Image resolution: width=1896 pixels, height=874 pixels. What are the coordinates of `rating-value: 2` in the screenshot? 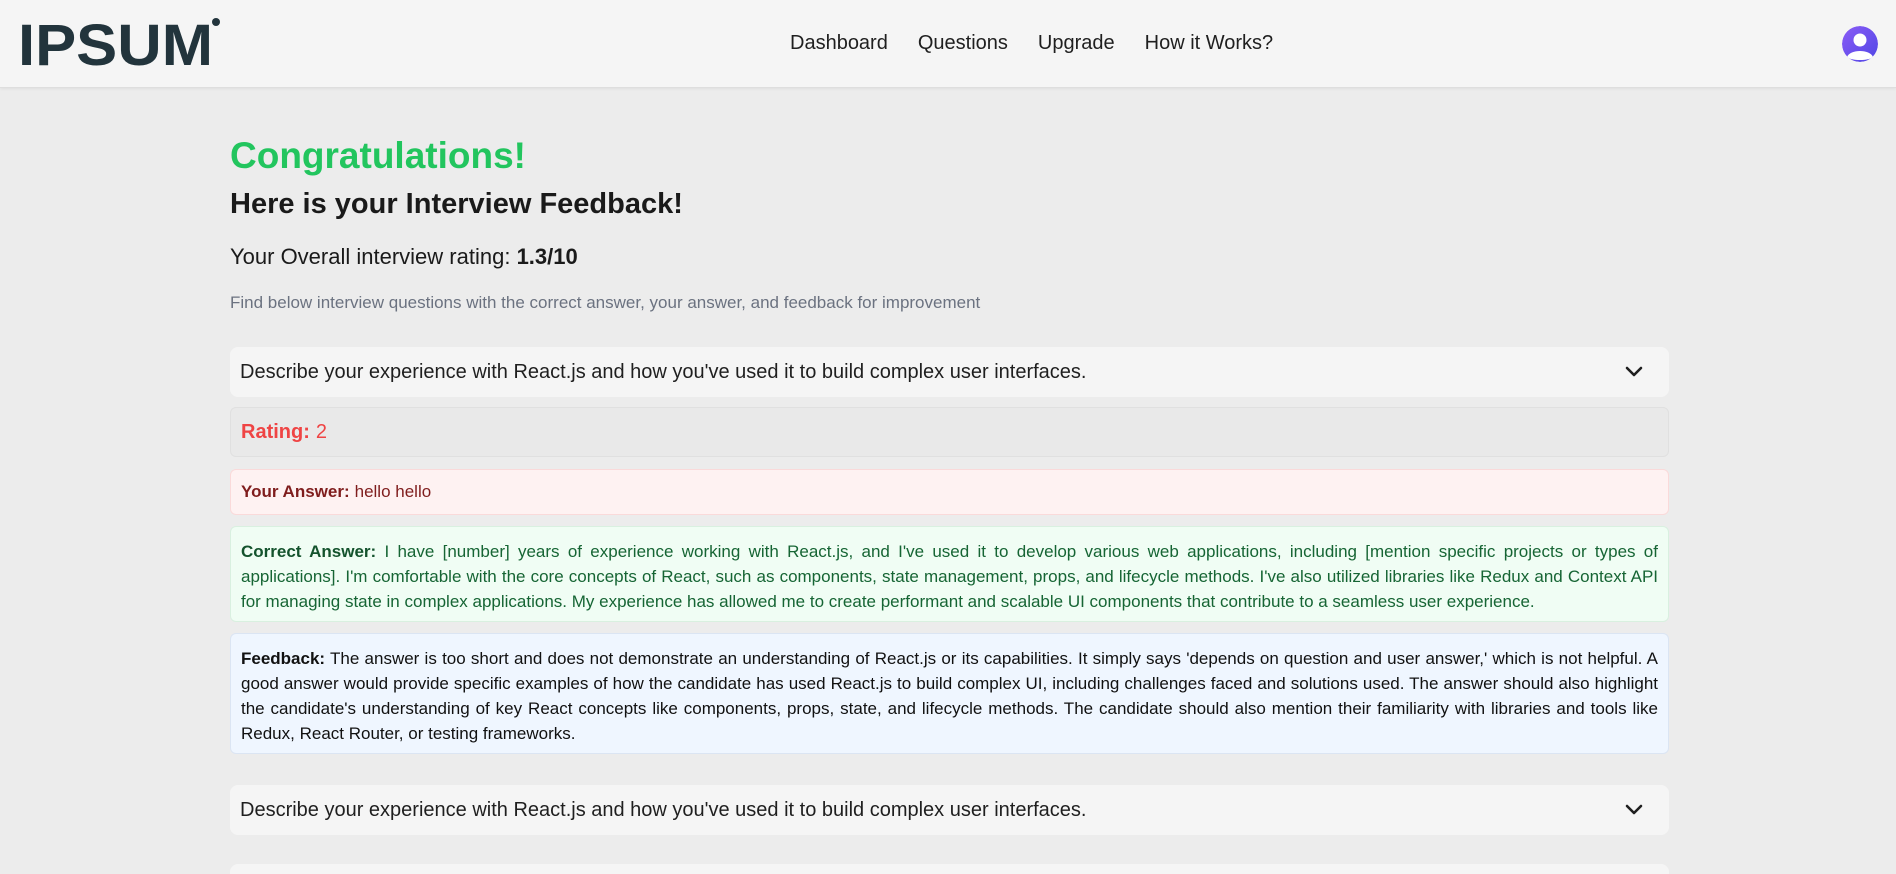 It's located at (321, 431).